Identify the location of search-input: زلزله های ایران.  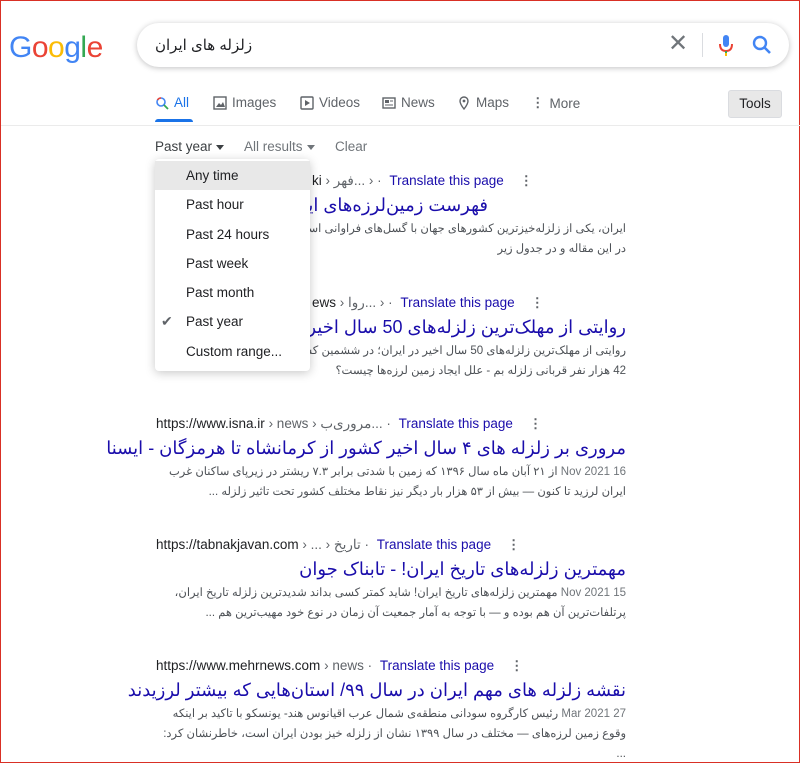
(203, 45).